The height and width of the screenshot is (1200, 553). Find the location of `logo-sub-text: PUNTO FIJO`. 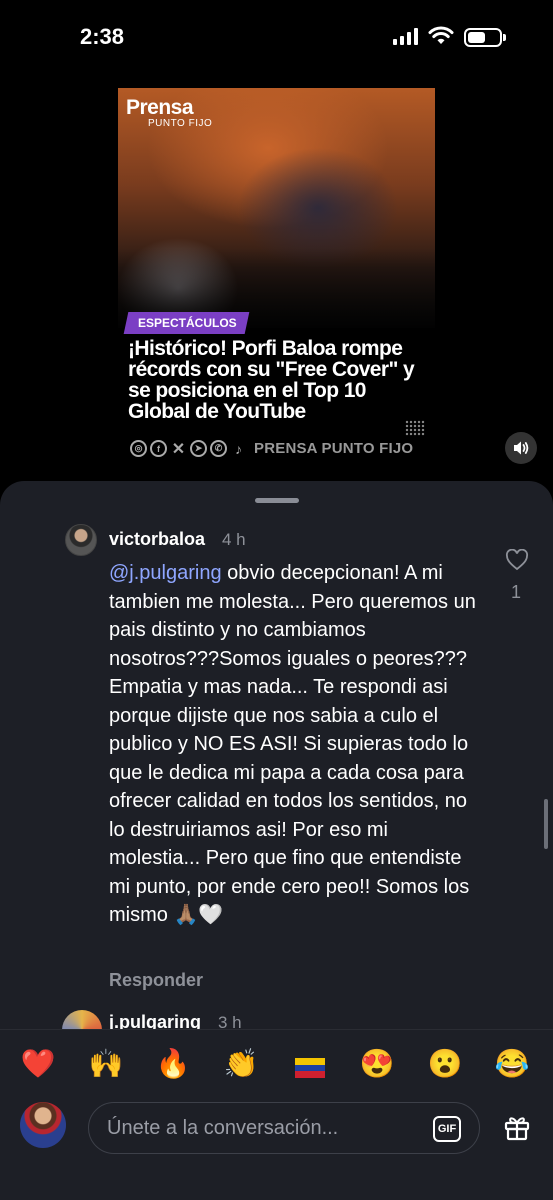

logo-sub-text: PUNTO FIJO is located at coordinates (180, 123).